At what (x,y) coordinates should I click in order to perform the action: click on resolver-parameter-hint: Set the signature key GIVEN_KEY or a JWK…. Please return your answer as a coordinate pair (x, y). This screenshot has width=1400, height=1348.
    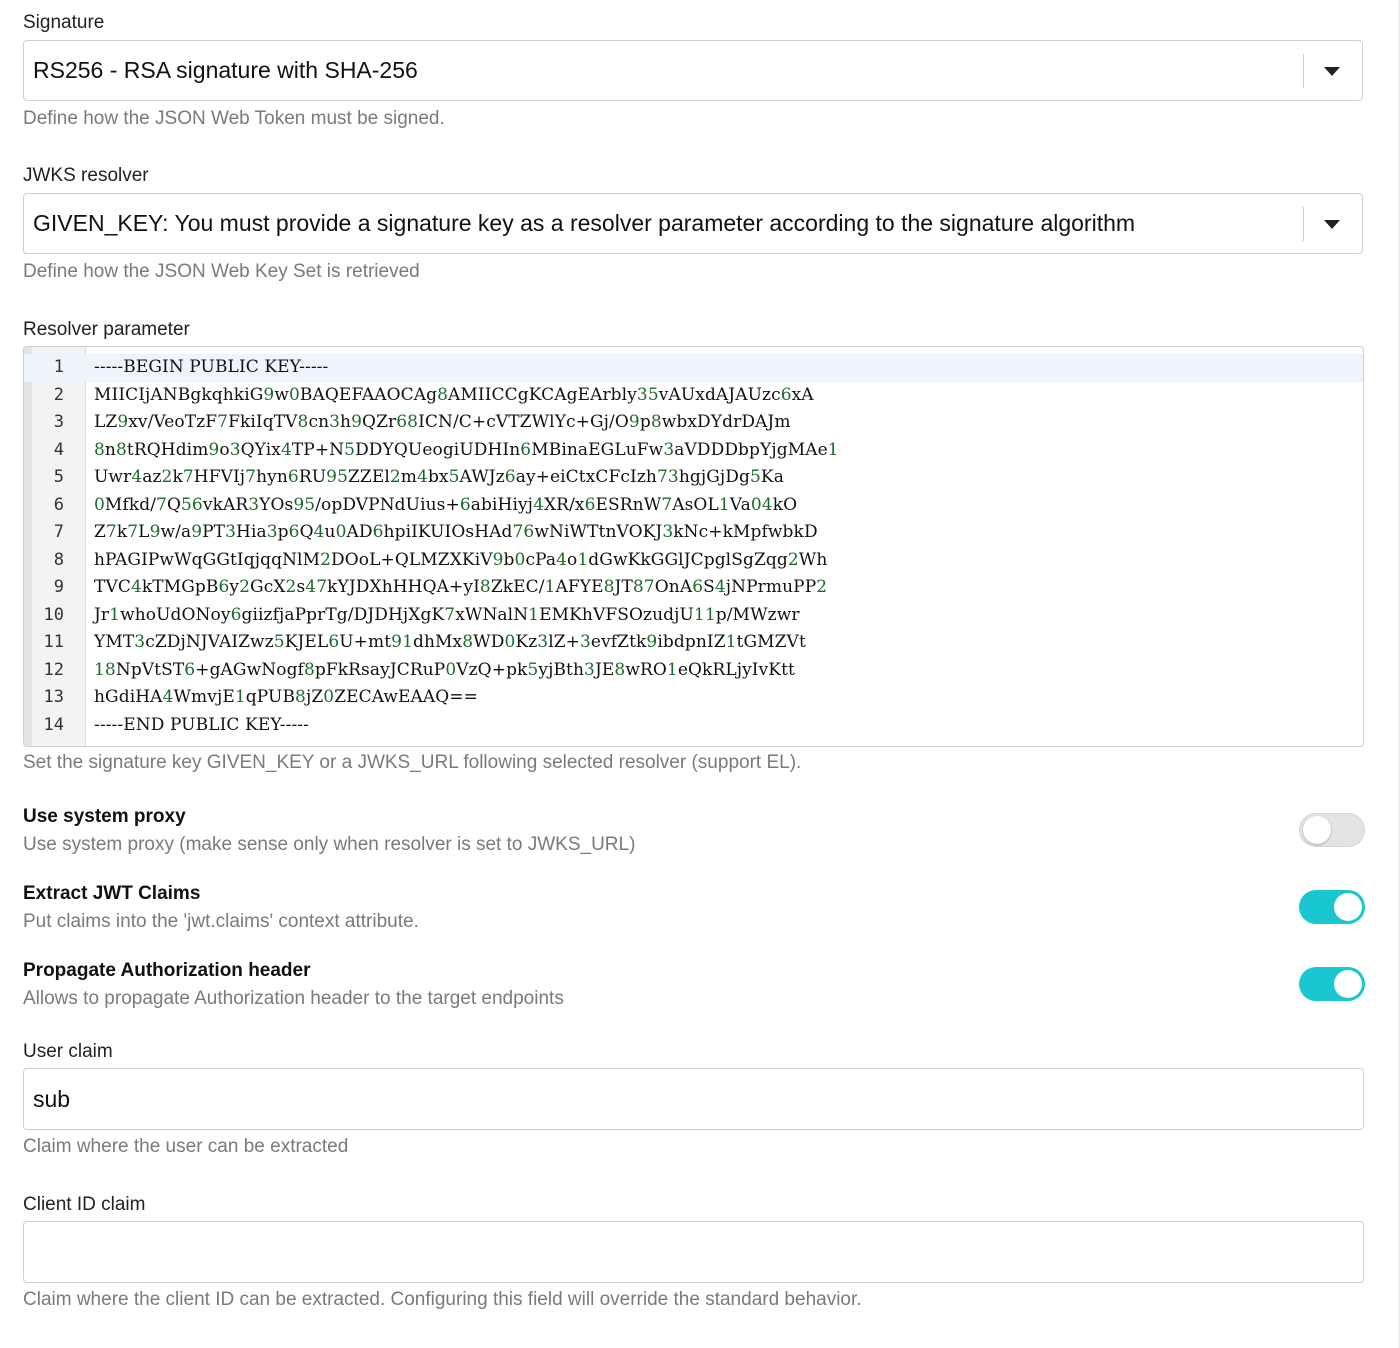
    Looking at the image, I should click on (412, 762).